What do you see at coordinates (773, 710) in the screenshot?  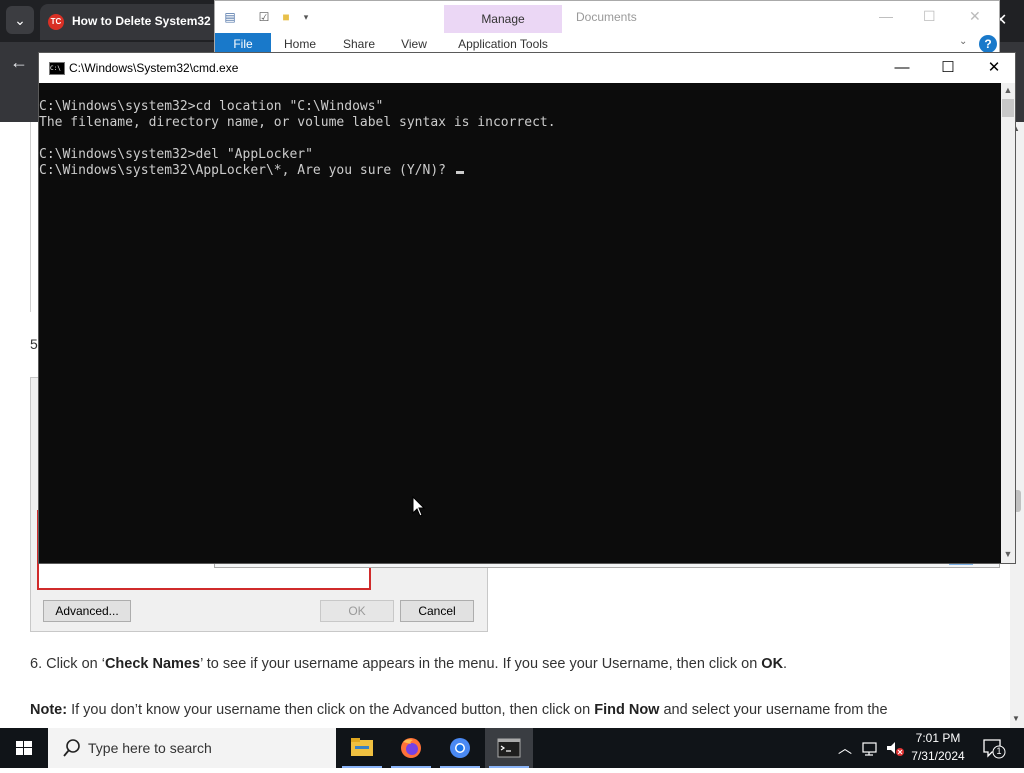 I see `note-text-post: and select your username from the` at bounding box center [773, 710].